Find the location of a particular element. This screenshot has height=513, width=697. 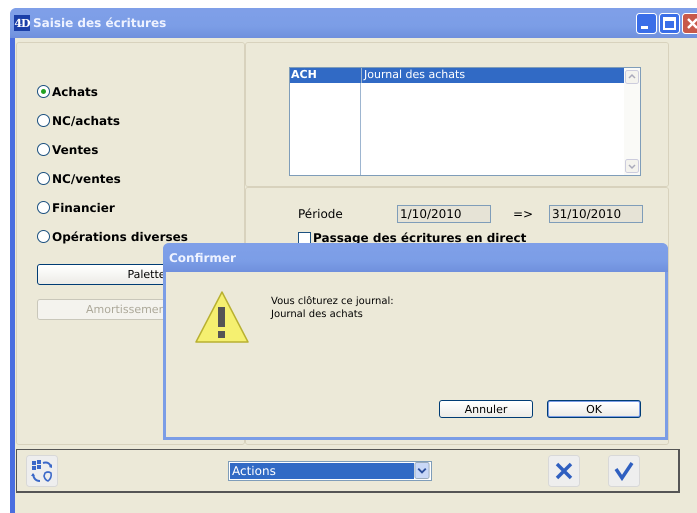

close-button is located at coordinates (689, 23).